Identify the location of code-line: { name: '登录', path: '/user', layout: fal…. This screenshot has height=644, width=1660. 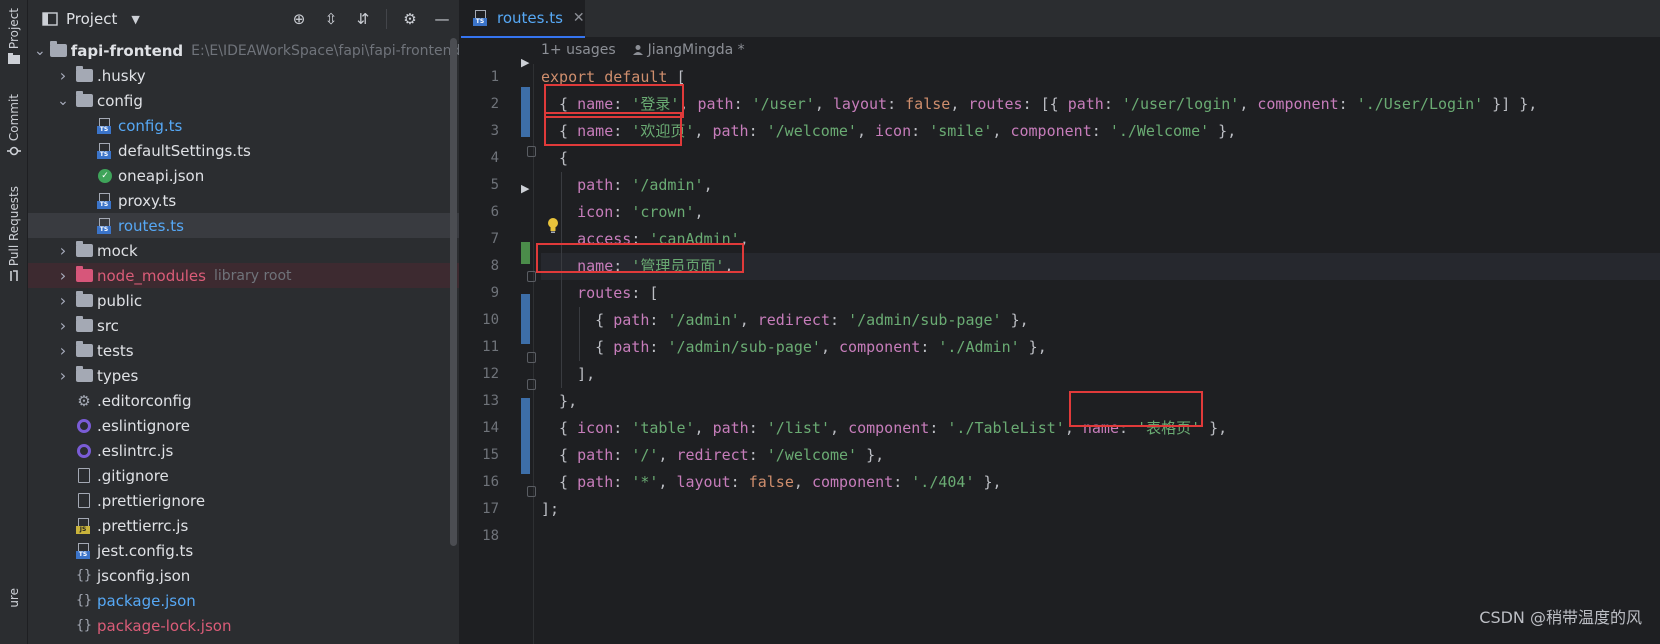
(1100, 104).